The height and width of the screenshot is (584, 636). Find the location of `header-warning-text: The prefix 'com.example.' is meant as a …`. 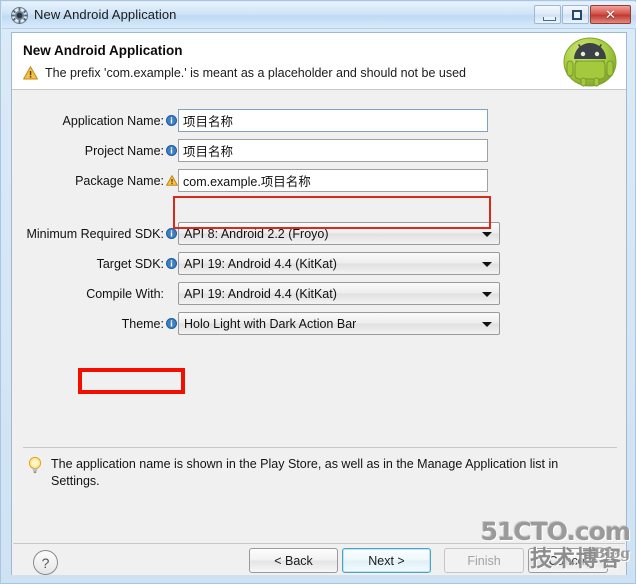

header-warning-text: The prefix 'com.example.' is meant as a … is located at coordinates (255, 73).